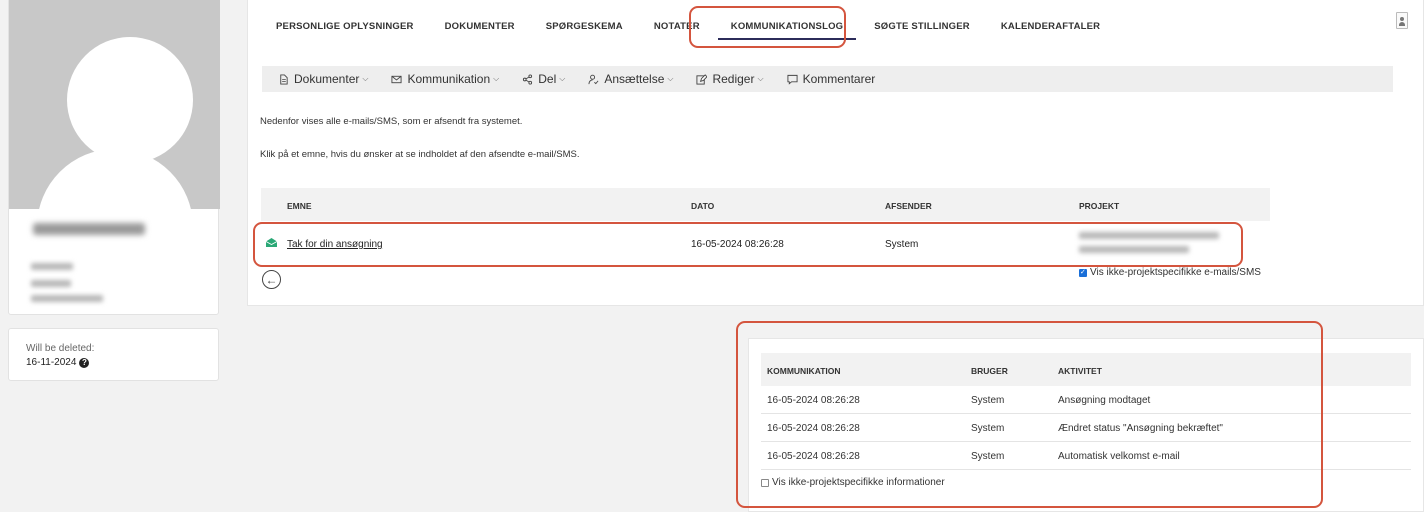 This screenshot has height=512, width=1424. I want to click on open-mail-icon, so click(271, 242).